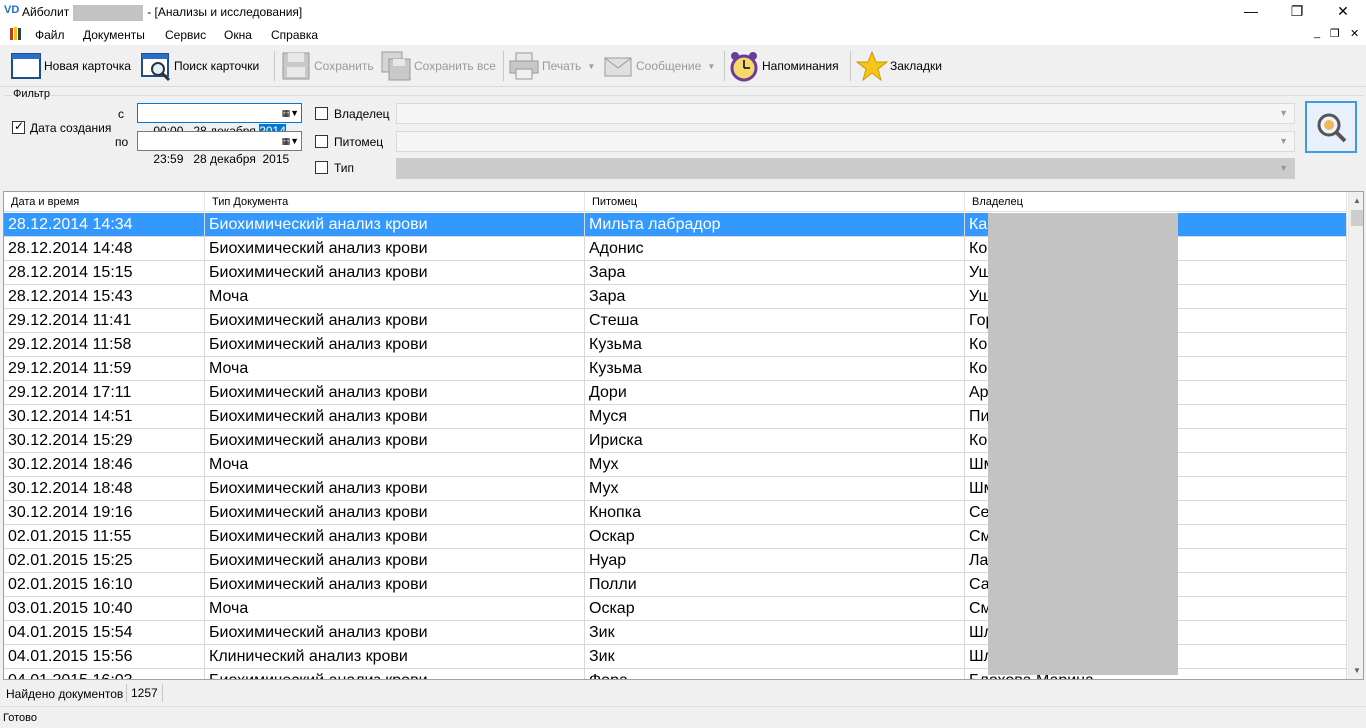 The height and width of the screenshot is (728, 1366). I want to click on menu-windows: Окна, so click(238, 35).